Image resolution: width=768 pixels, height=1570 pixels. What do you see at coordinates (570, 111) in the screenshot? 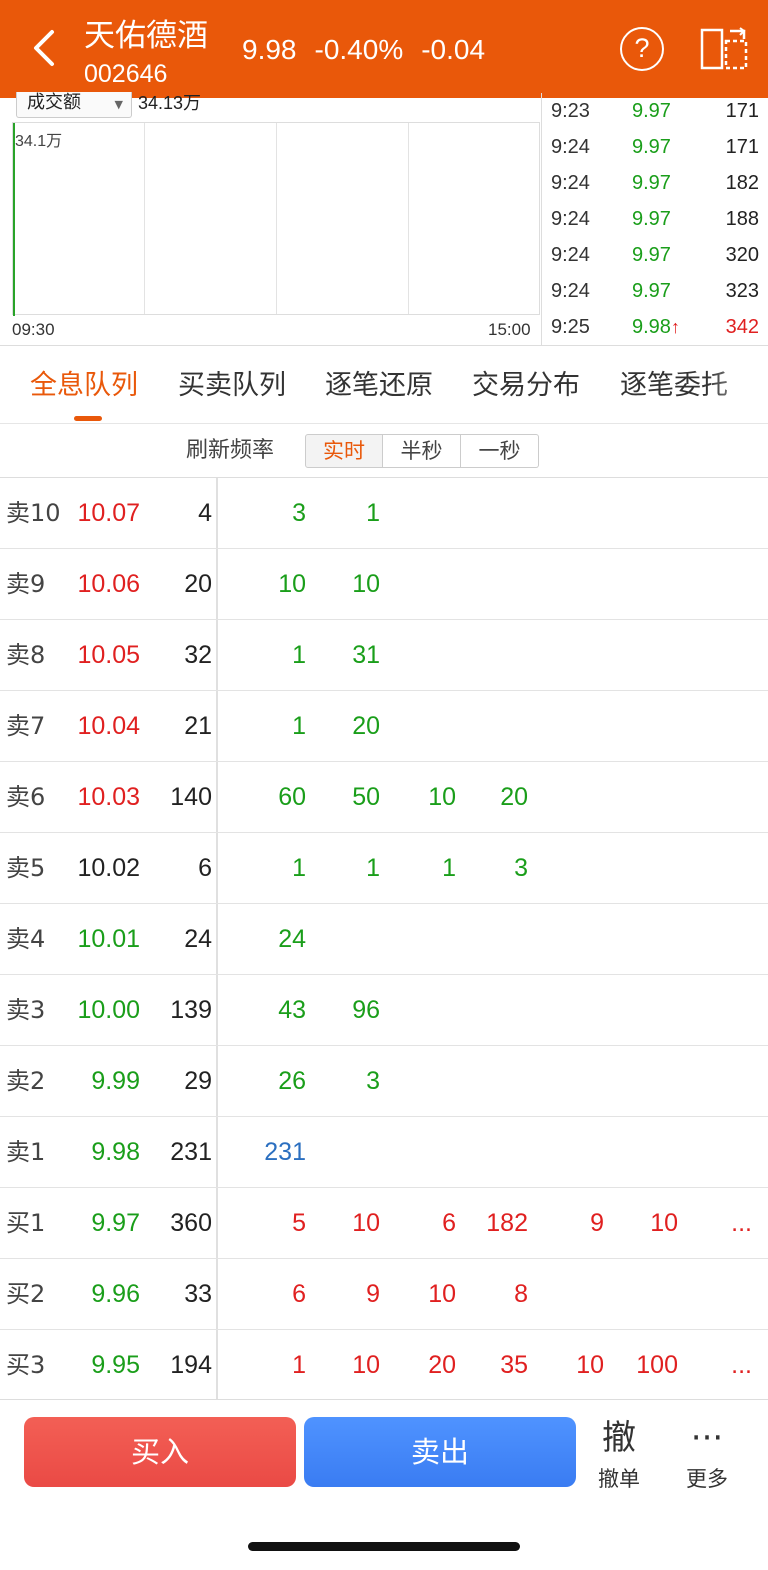
I see `tick-time: 9:23` at bounding box center [570, 111].